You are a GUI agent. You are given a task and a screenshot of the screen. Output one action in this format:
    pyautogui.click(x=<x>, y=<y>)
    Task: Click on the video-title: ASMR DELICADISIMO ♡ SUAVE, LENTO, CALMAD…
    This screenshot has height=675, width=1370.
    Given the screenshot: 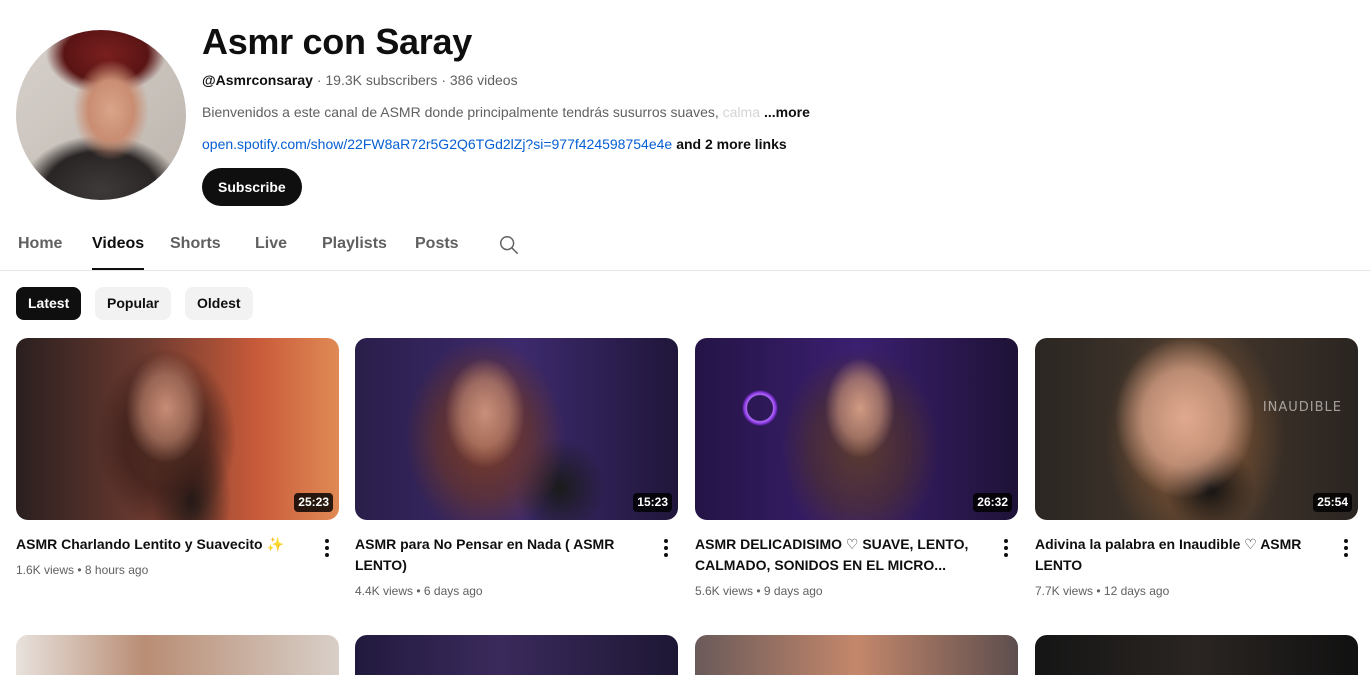 What is the action you would take?
    pyautogui.click(x=840, y=555)
    